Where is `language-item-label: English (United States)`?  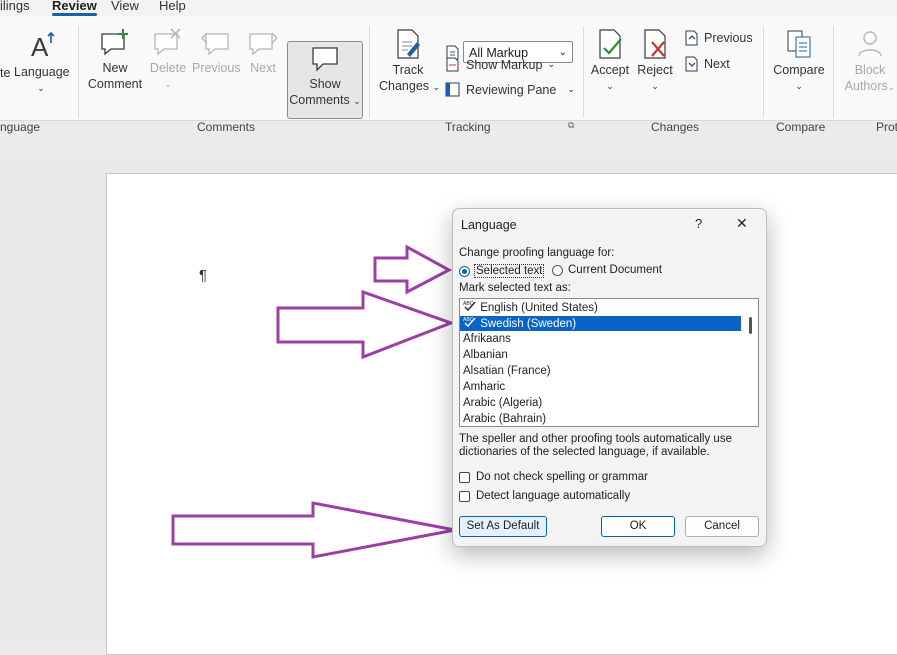
language-item-label: English (United States) is located at coordinates (539, 308).